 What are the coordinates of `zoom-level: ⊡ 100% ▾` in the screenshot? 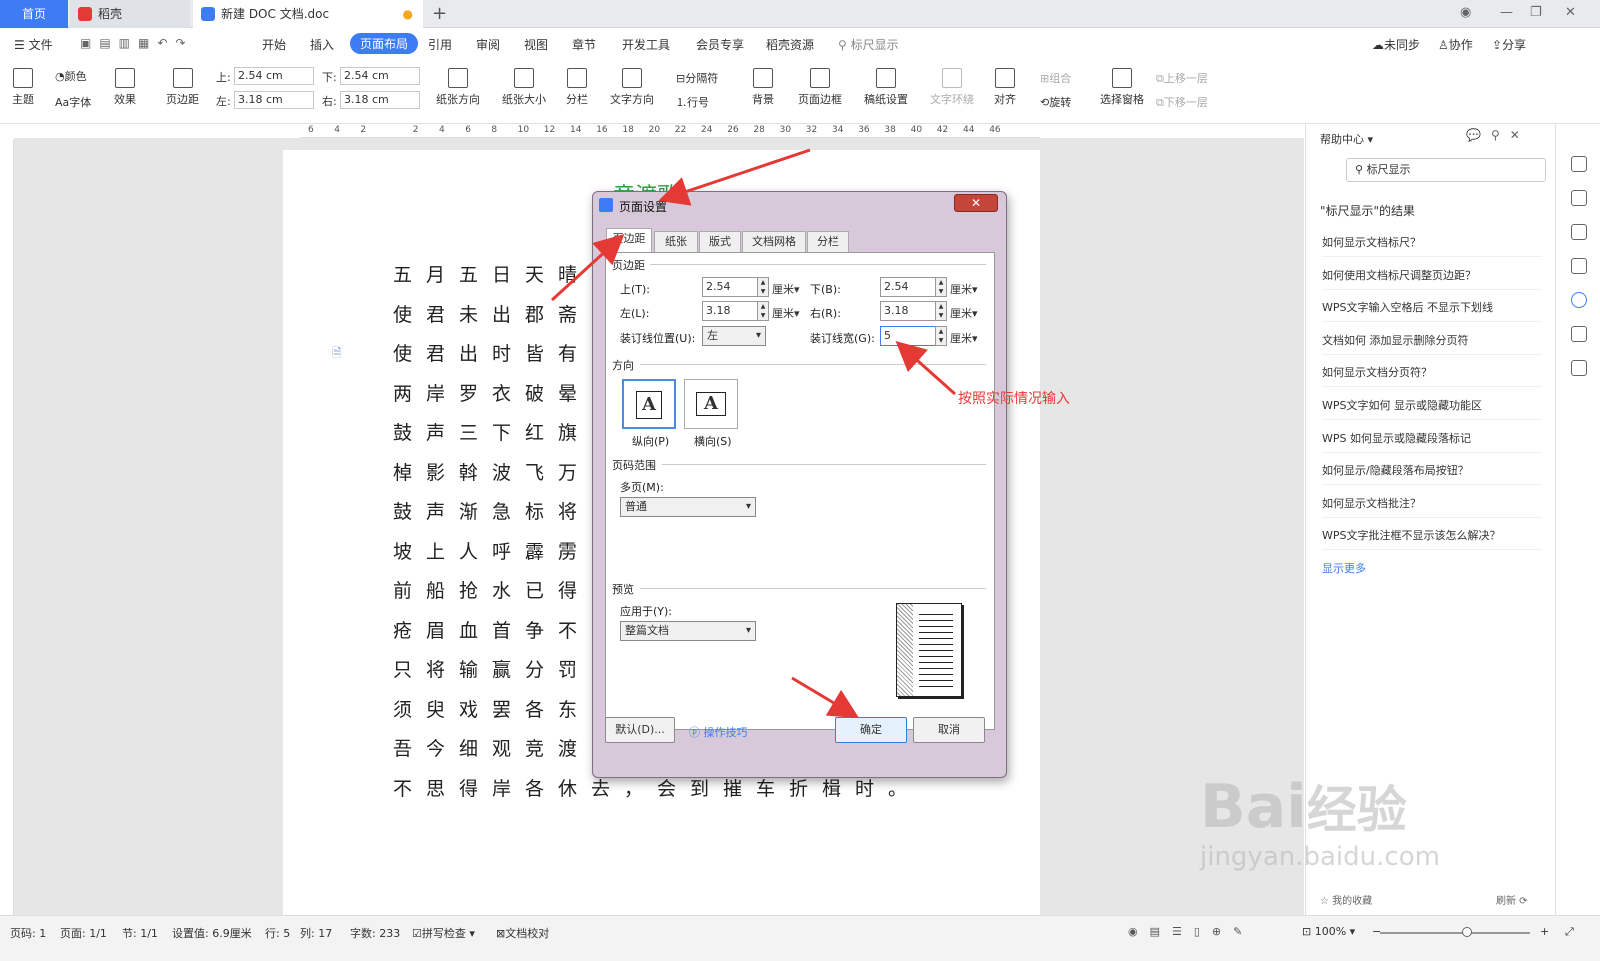 It's located at (1328, 931).